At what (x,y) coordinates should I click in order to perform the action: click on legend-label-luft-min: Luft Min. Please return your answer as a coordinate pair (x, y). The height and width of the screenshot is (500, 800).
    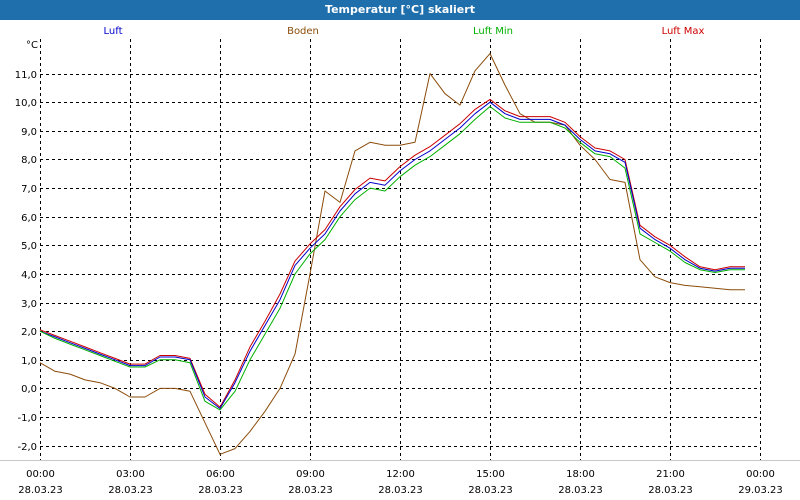
    Looking at the image, I should click on (493, 31).